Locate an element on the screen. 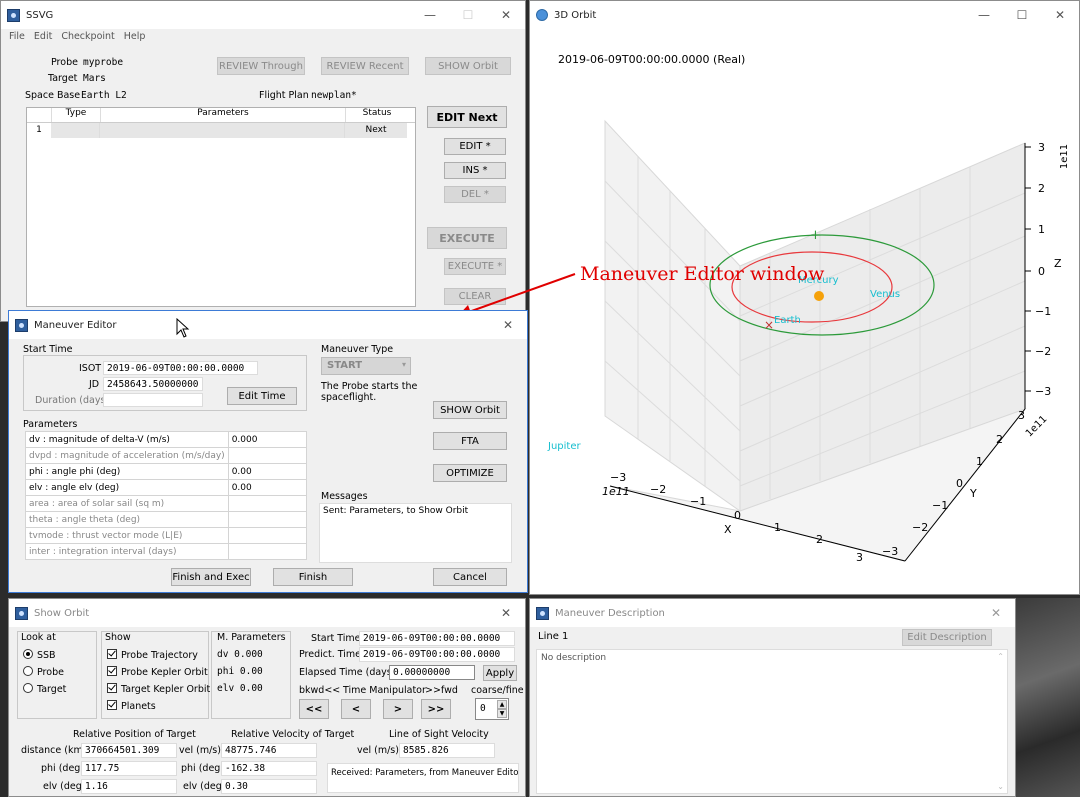 The width and height of the screenshot is (1080, 797). maneuver-type-select: START ▾ is located at coordinates (366, 366).